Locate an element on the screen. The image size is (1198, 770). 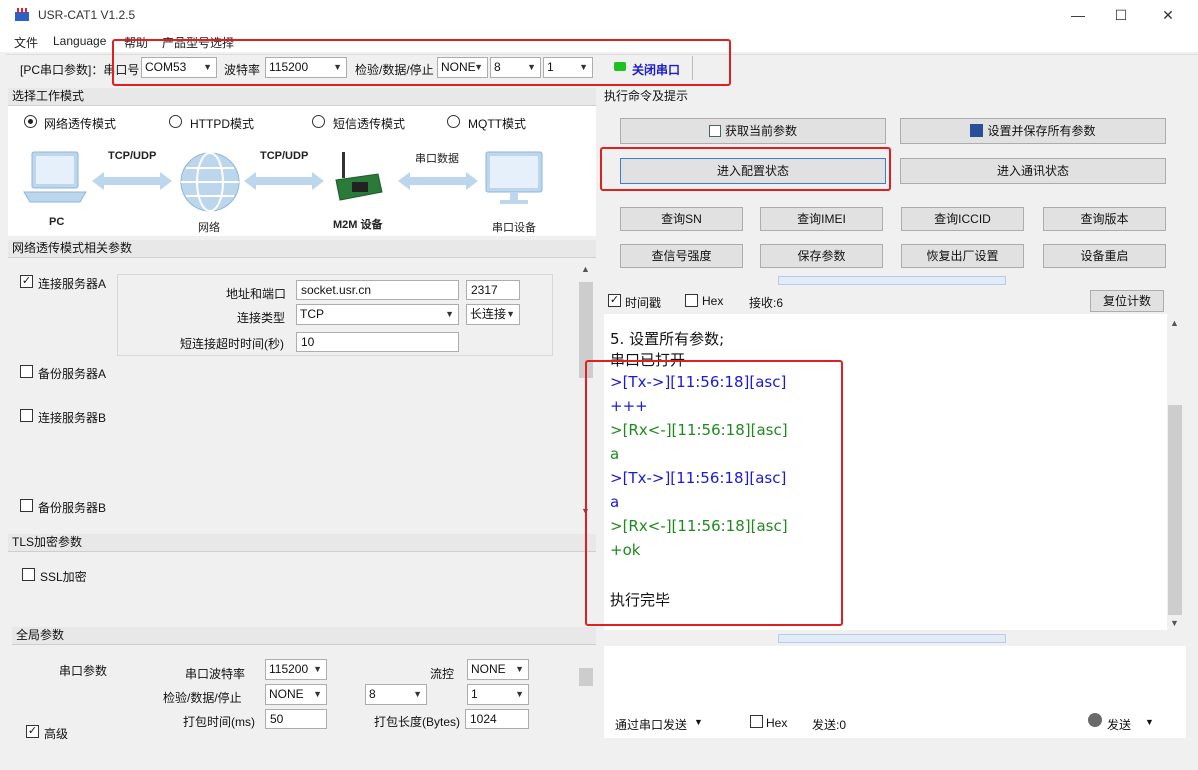
diagram-m2m-label: M2M 设备 is located at coordinates (358, 225).